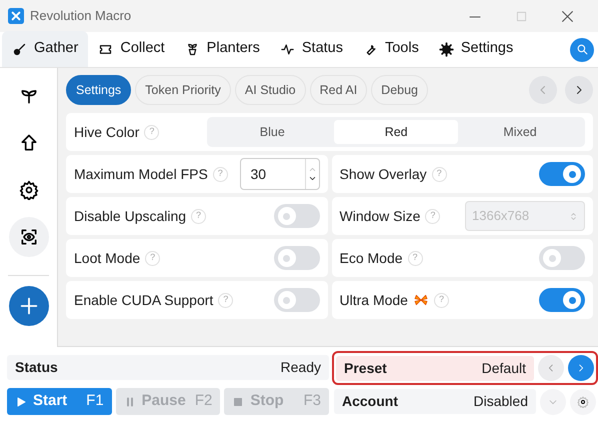 This screenshot has width=598, height=424. What do you see at coordinates (504, 368) in the screenshot?
I see `preset-value: Default` at bounding box center [504, 368].